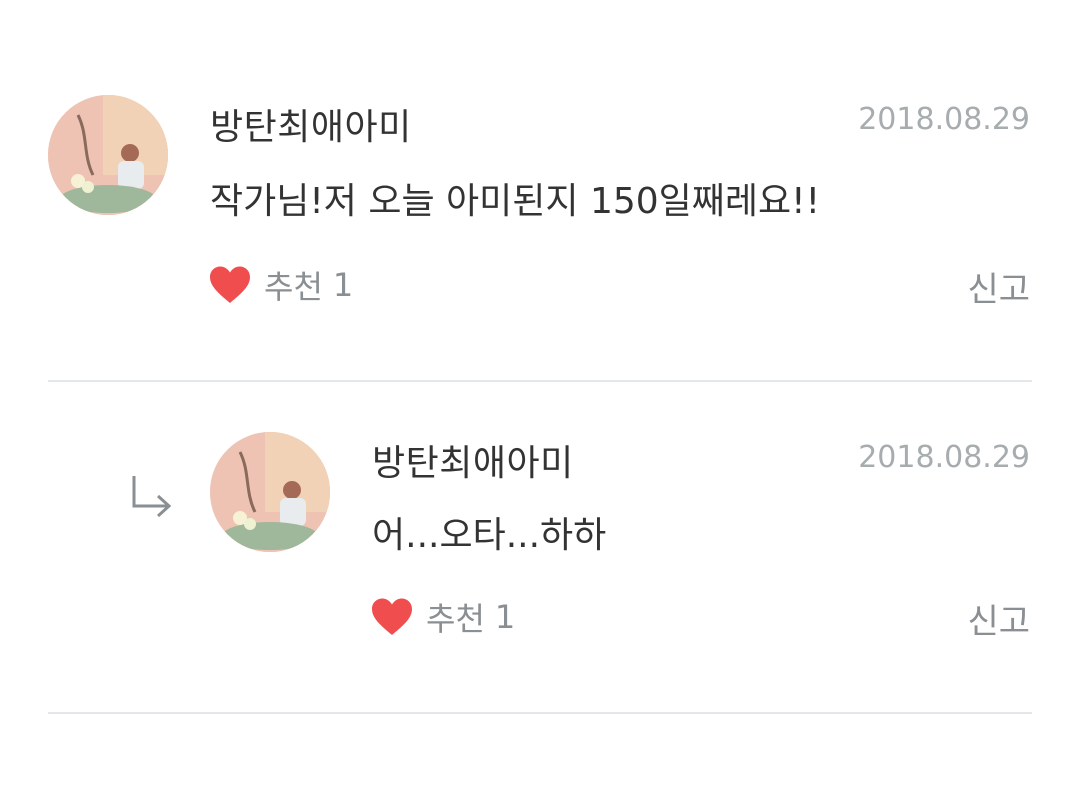  Describe the element at coordinates (944, 457) in the screenshot. I see `reply-date: 2018.08.29` at that location.